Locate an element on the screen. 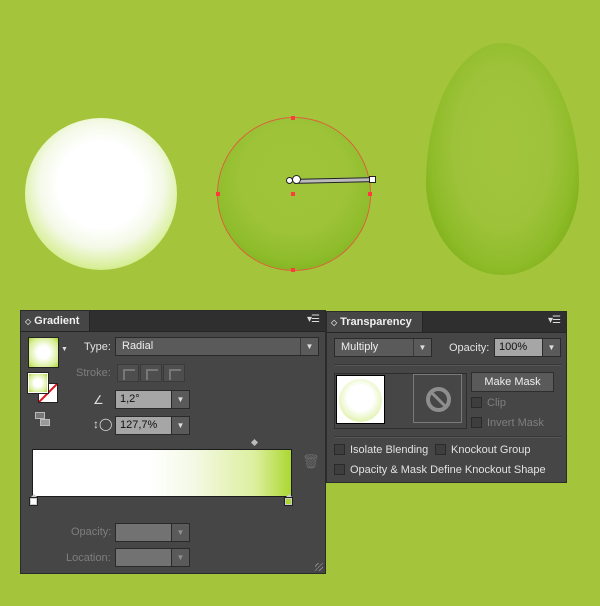 This screenshot has height=606, width=600. knockout-shape-checkbox is located at coordinates (339, 469).